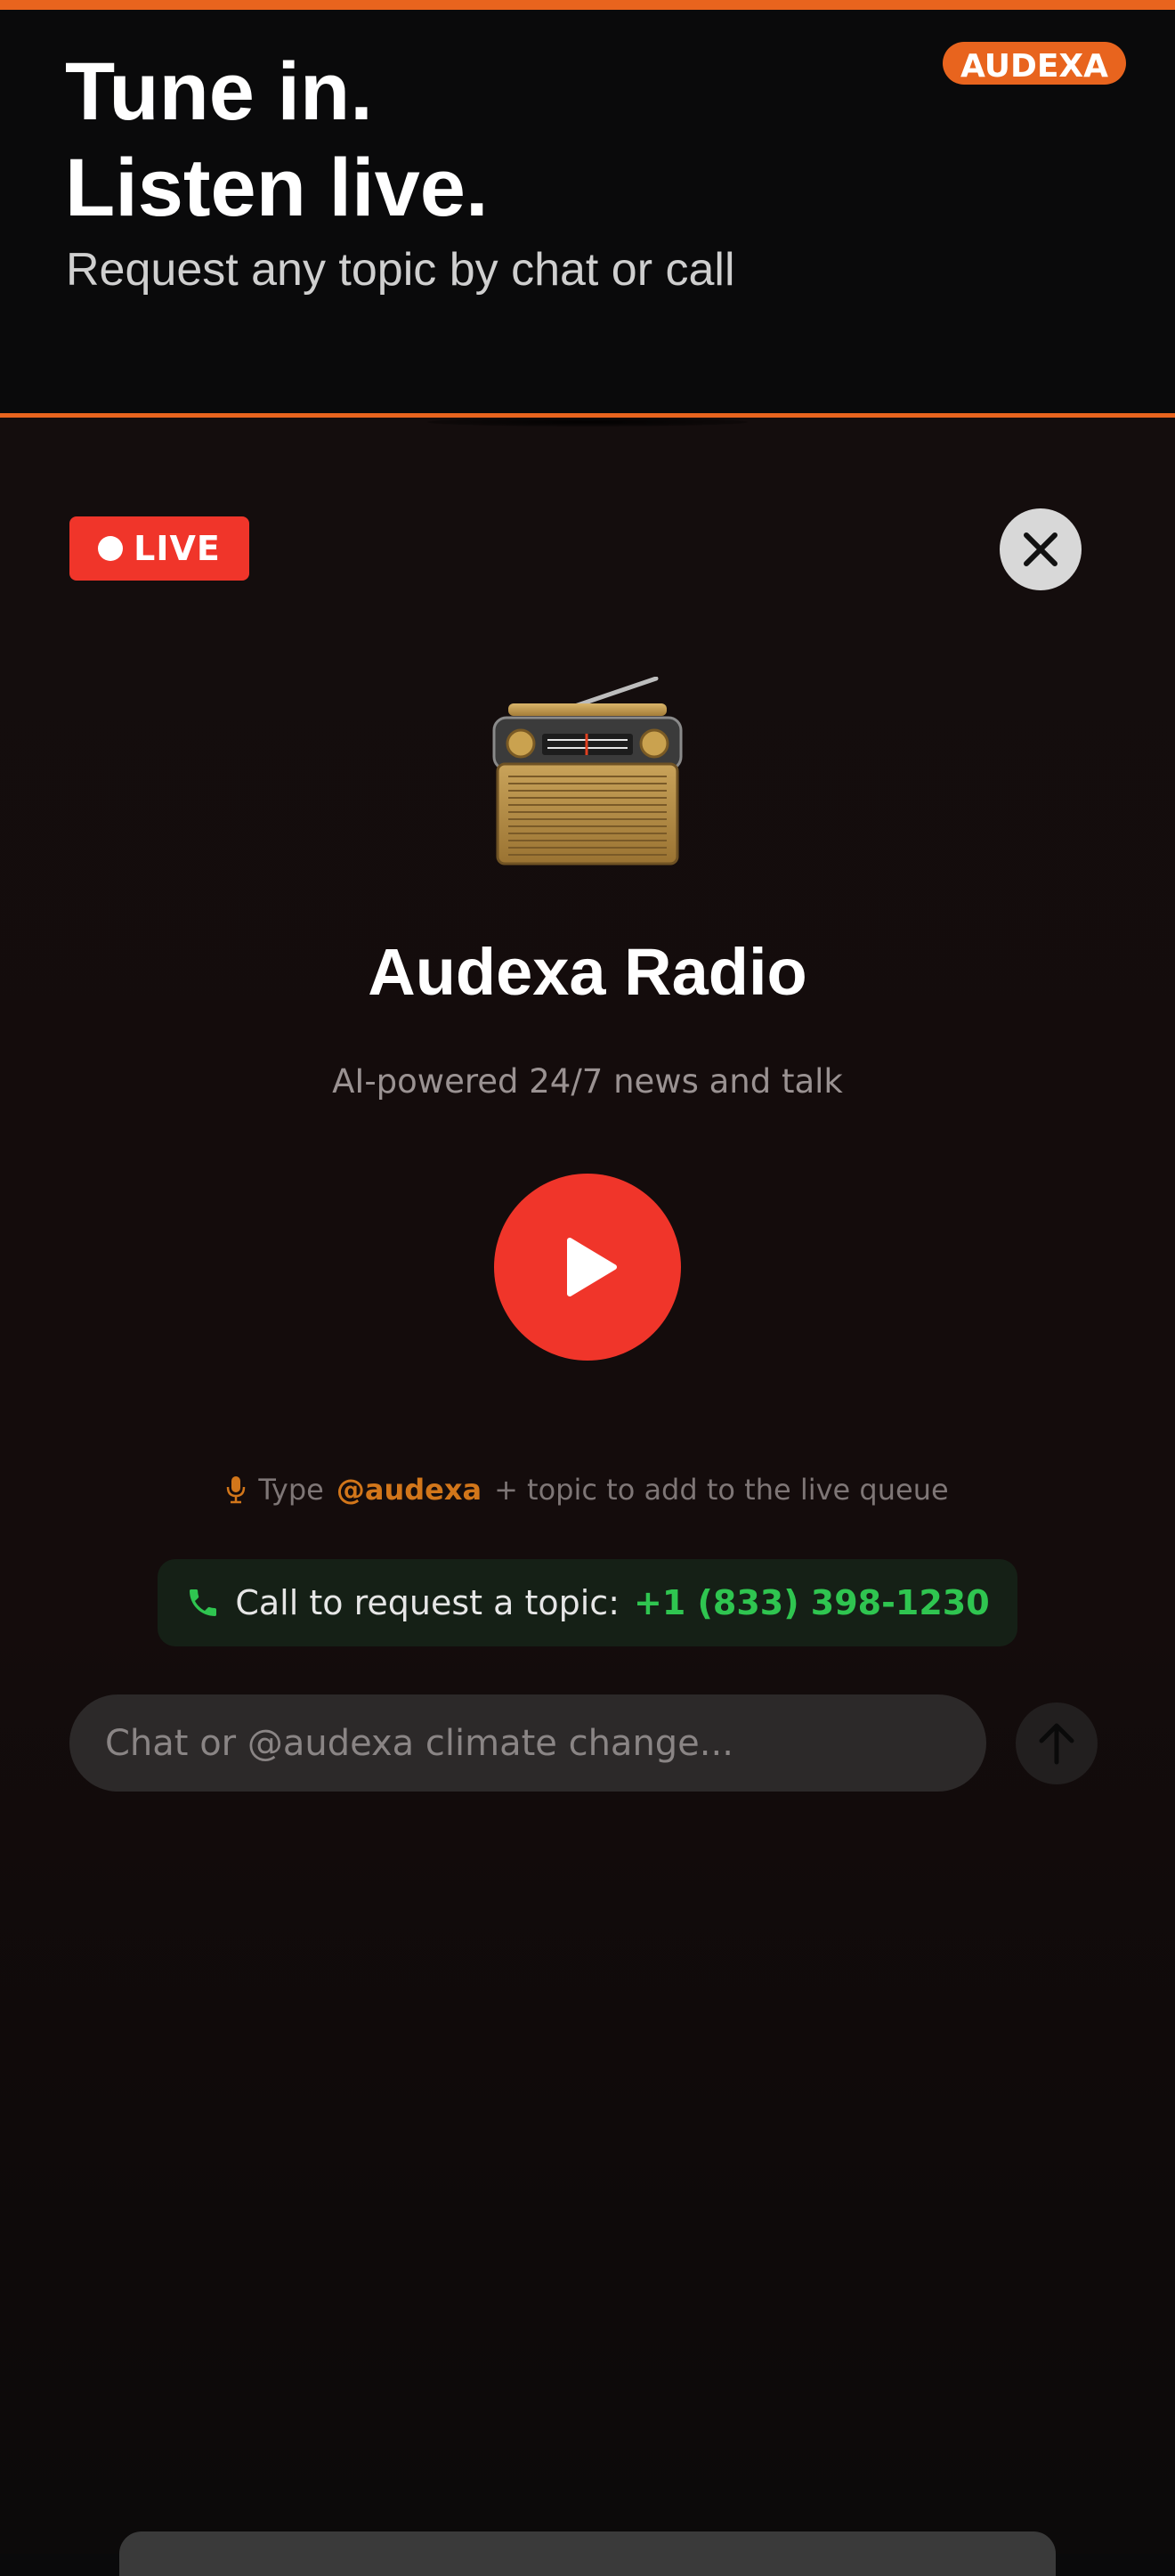 This screenshot has width=1175, height=2576. I want to click on brand-badge: AUDEXA, so click(1035, 63).